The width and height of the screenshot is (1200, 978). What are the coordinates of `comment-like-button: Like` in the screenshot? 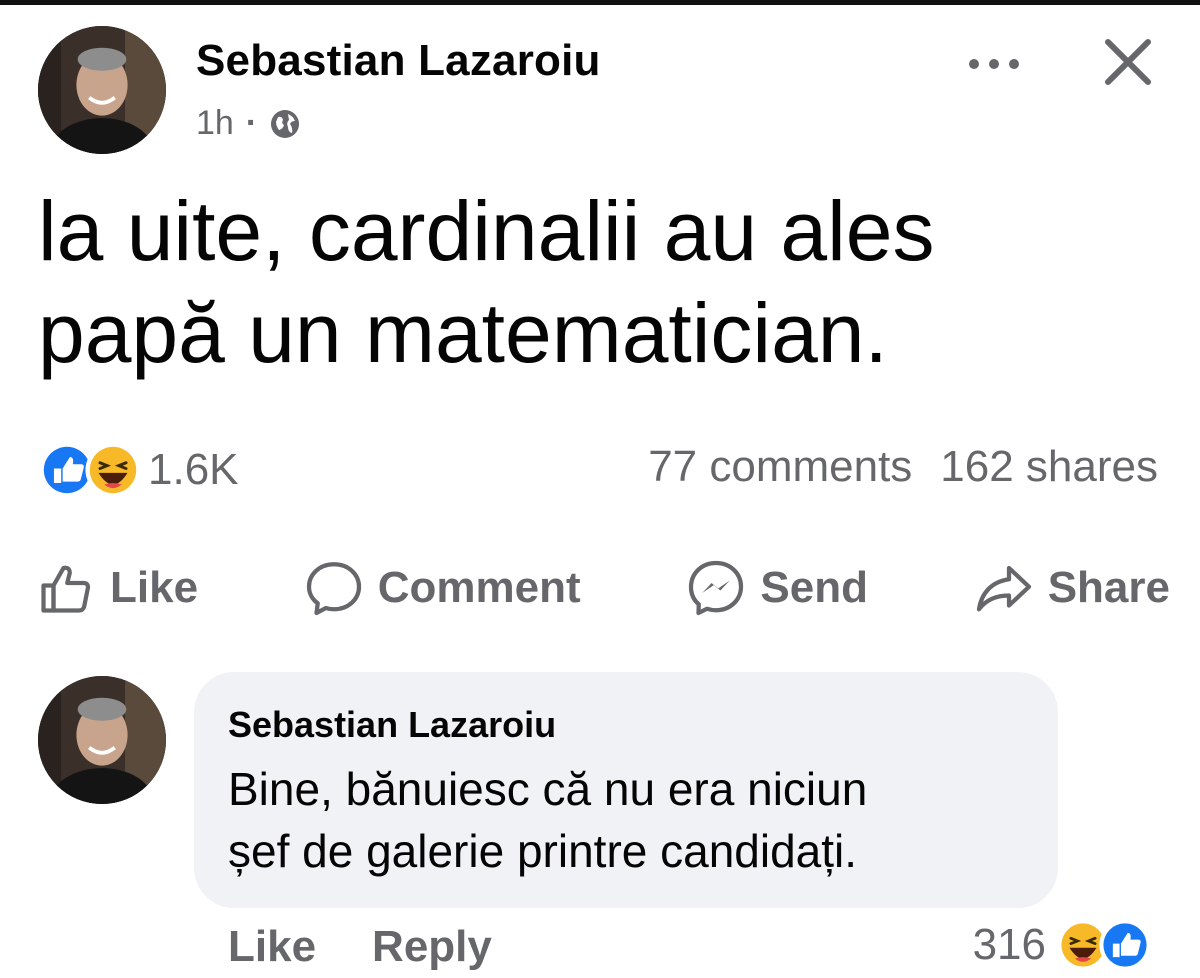 It's located at (272, 947).